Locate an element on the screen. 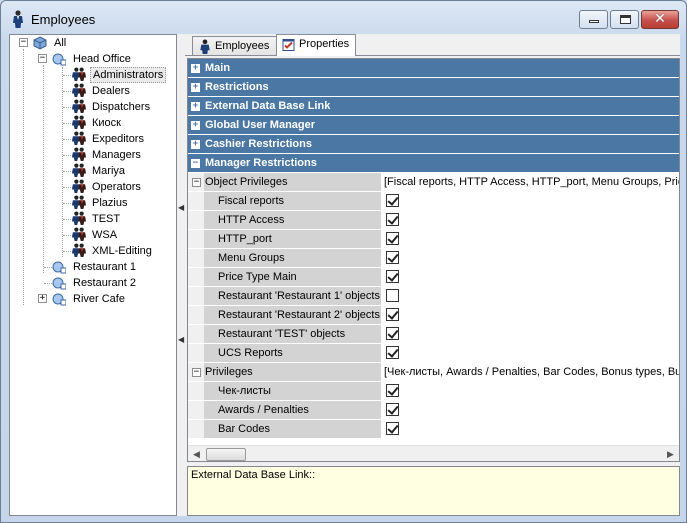 Image resolution: width=687 pixels, height=523 pixels. category-manager-restrictions: − Manager Restrictions is located at coordinates (433, 163).